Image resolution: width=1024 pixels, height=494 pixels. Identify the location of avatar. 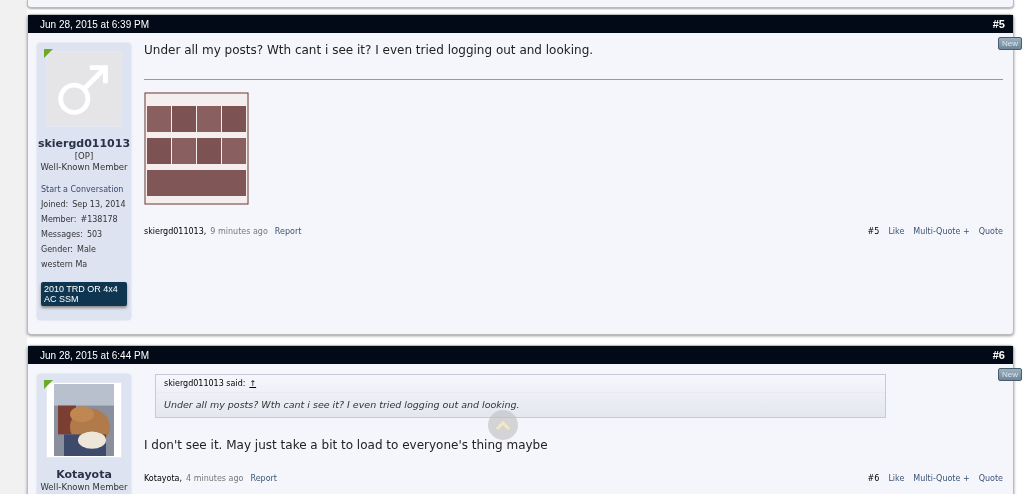
(84, 420).